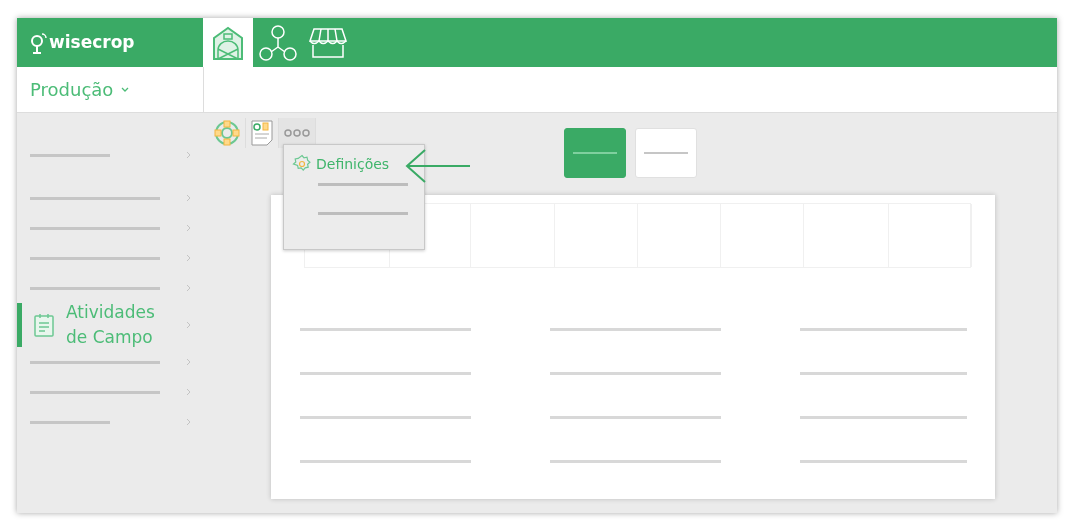 This screenshot has height=523, width=1077. What do you see at coordinates (44, 325) in the screenshot?
I see `clipboard-icon` at bounding box center [44, 325].